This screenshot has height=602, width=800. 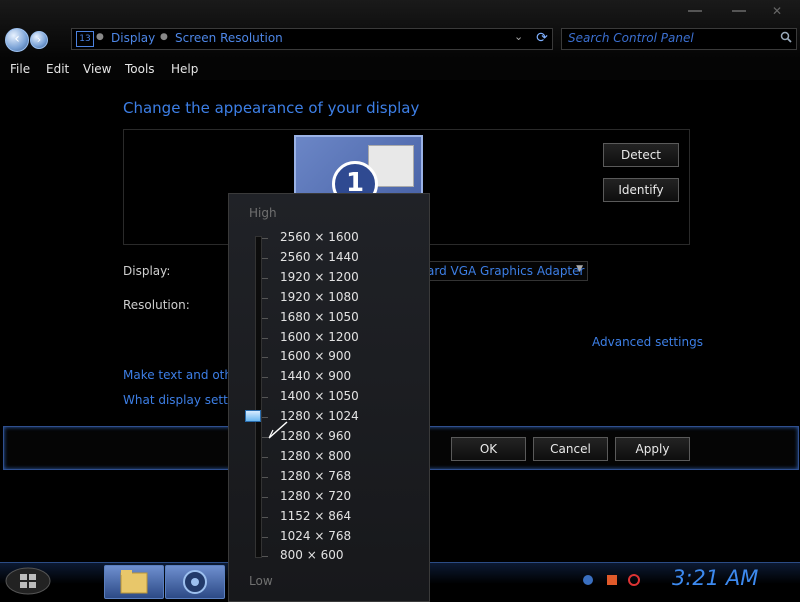 I want to click on security-icon, so click(x=634, y=580).